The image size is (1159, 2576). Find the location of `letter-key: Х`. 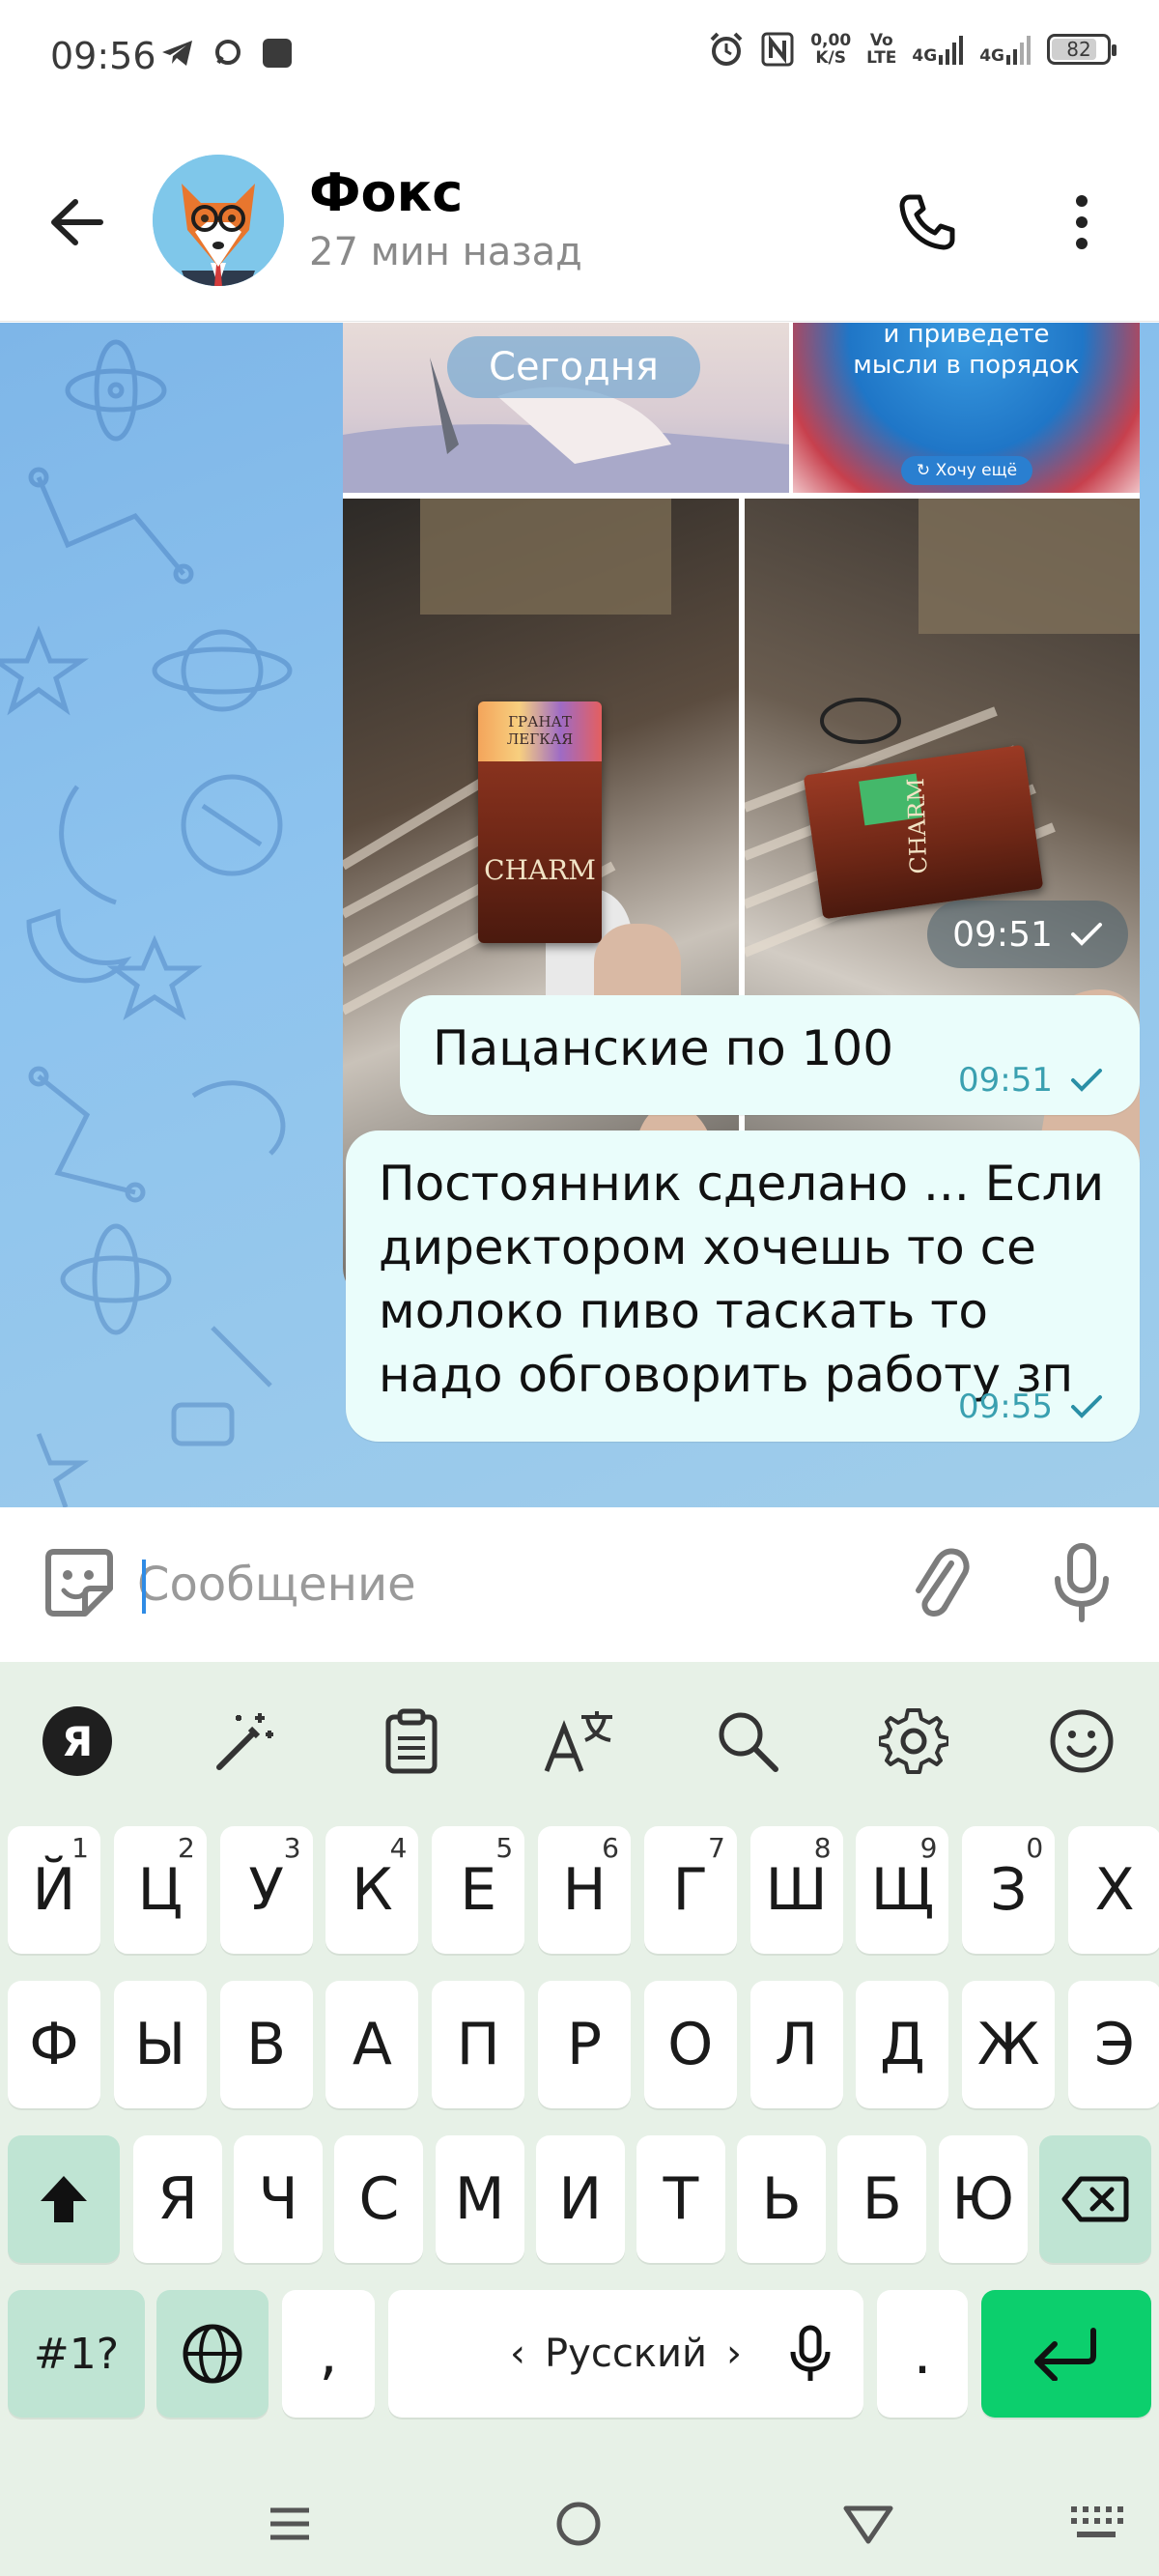

letter-key: Х is located at coordinates (1114, 1890).